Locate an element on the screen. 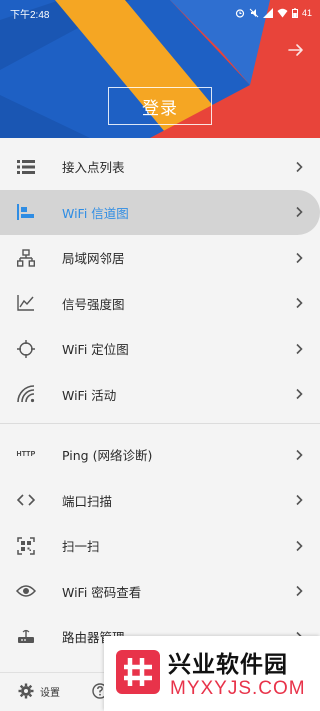 The image size is (320, 711). menu-item-label: WiFi 活动 is located at coordinates (89, 395).